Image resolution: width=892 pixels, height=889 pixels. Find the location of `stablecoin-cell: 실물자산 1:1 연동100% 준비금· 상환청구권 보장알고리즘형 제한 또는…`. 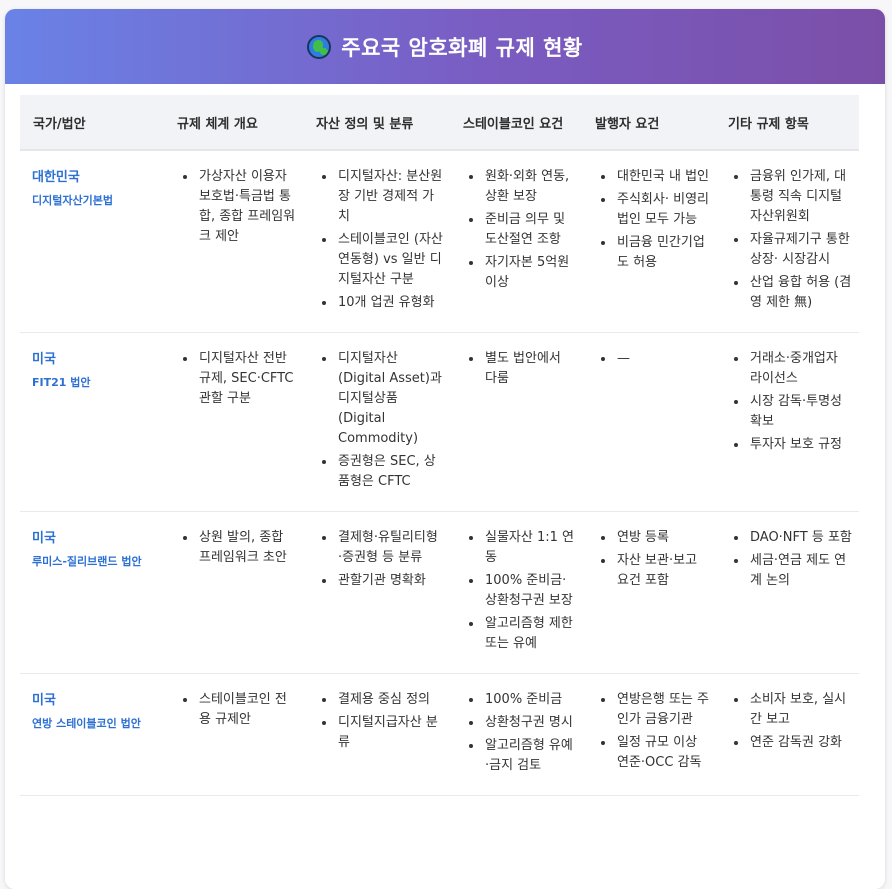

stablecoin-cell: 실물자산 1:1 연동100% 준비금· 상환청구권 보장알고리즘형 제한 또는… is located at coordinates (516, 592).